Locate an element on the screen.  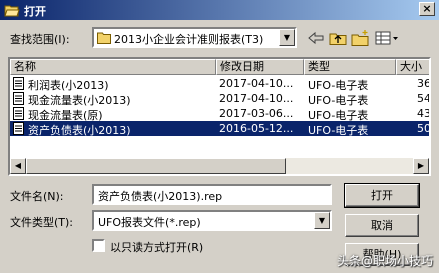
scroll-right-button: ▶ is located at coordinates (421, 166).